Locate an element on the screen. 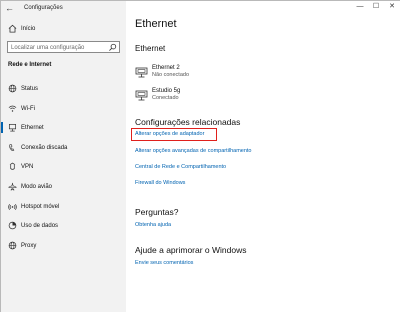 This screenshot has width=400, height=312. dialup-icon is located at coordinates (12, 147).